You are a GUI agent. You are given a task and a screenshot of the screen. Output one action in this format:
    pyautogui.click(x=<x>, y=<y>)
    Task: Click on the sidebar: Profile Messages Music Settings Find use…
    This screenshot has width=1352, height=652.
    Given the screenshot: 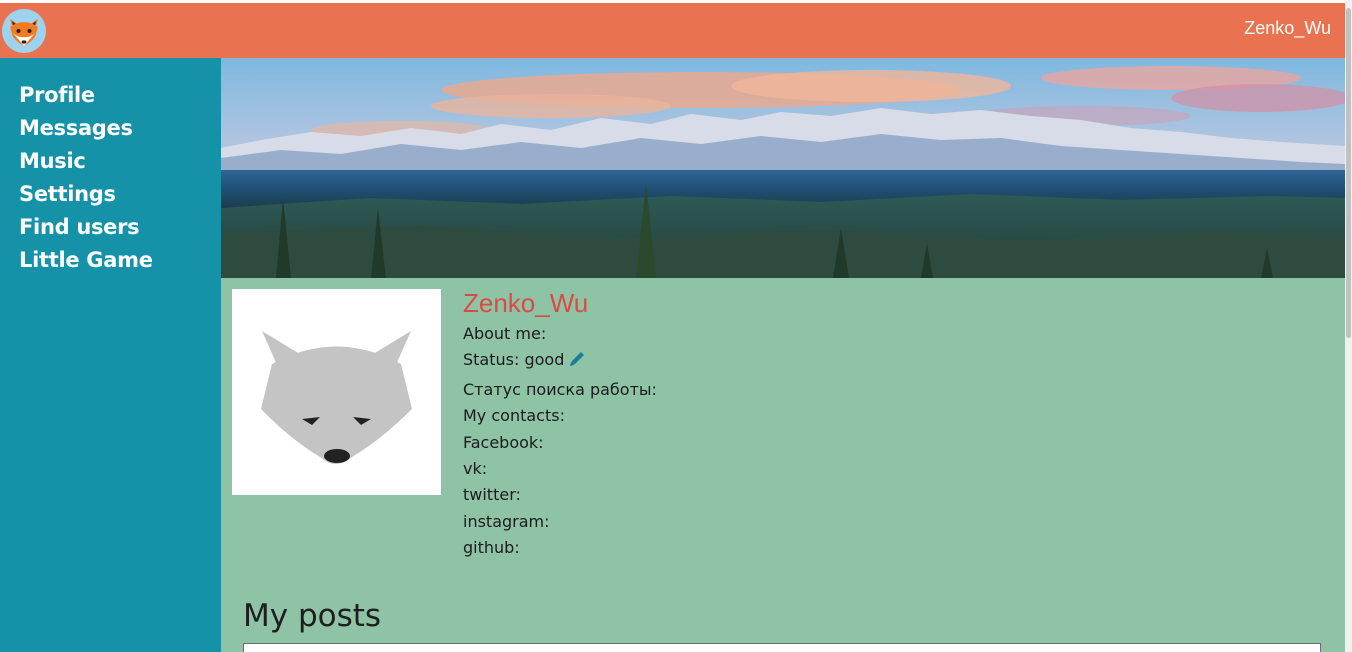 What is the action you would take?
    pyautogui.click(x=110, y=355)
    